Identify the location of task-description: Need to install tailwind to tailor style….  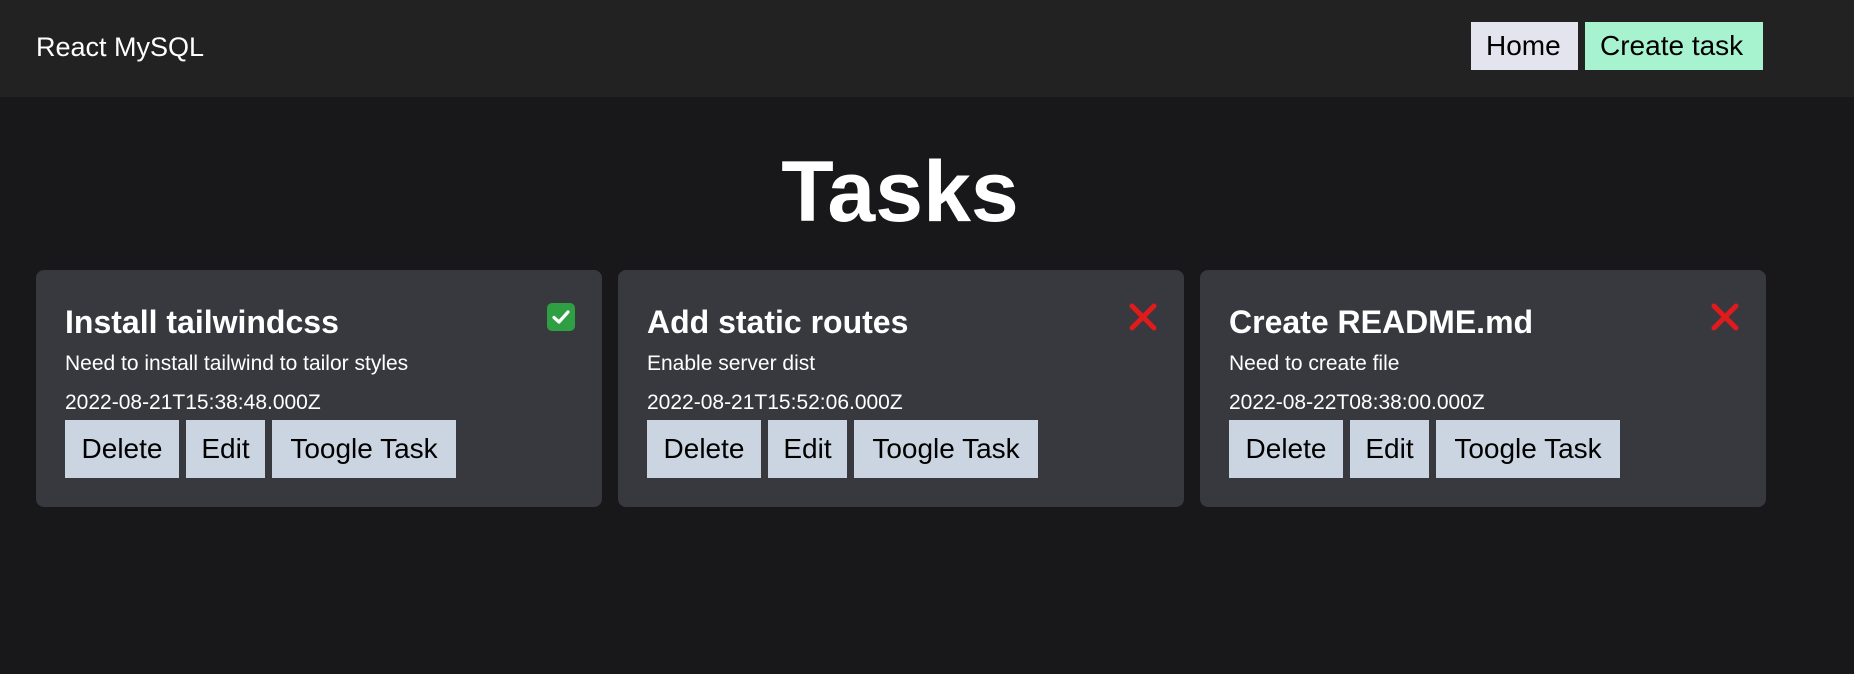
(237, 363).